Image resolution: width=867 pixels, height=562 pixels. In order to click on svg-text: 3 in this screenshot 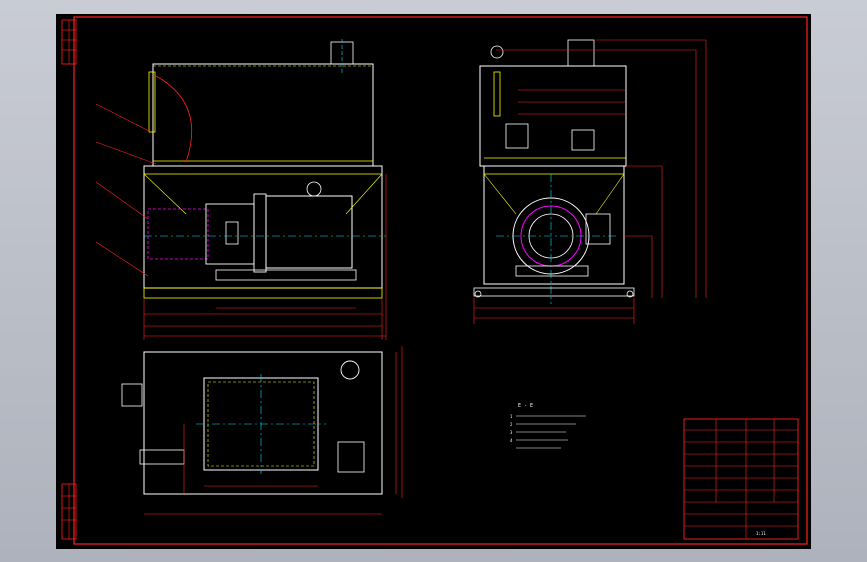, I will do `click(511, 432)`.